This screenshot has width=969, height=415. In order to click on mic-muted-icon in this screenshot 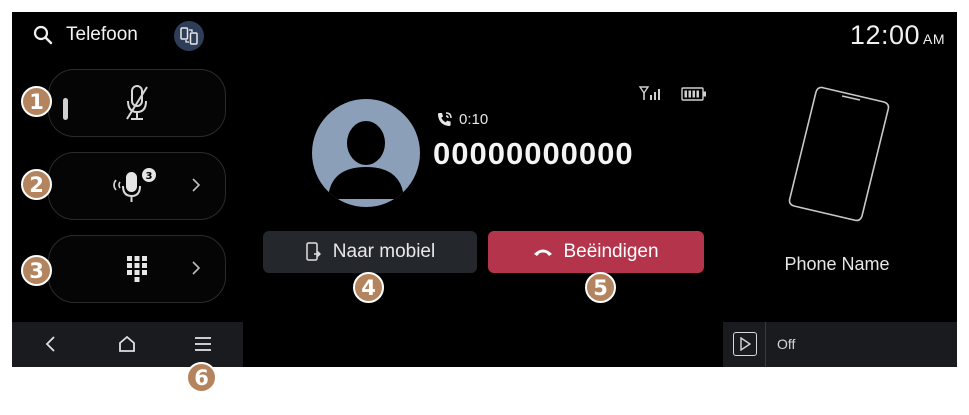, I will do `click(137, 102)`.